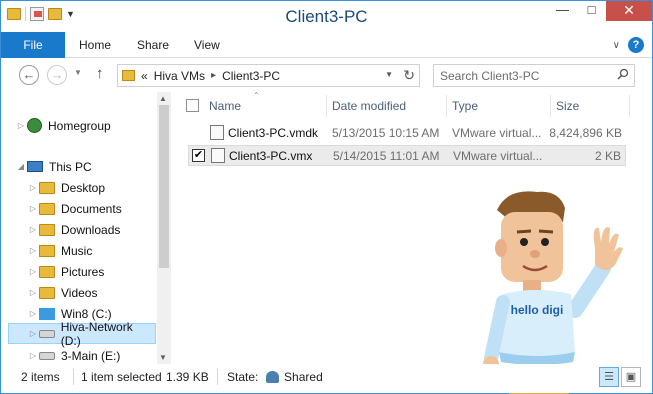 Image resolution: width=653 pixels, height=394 pixels. Describe the element at coordinates (96, 333) in the screenshot. I see `nav-item-label: Hiva-Network (D:)` at that location.